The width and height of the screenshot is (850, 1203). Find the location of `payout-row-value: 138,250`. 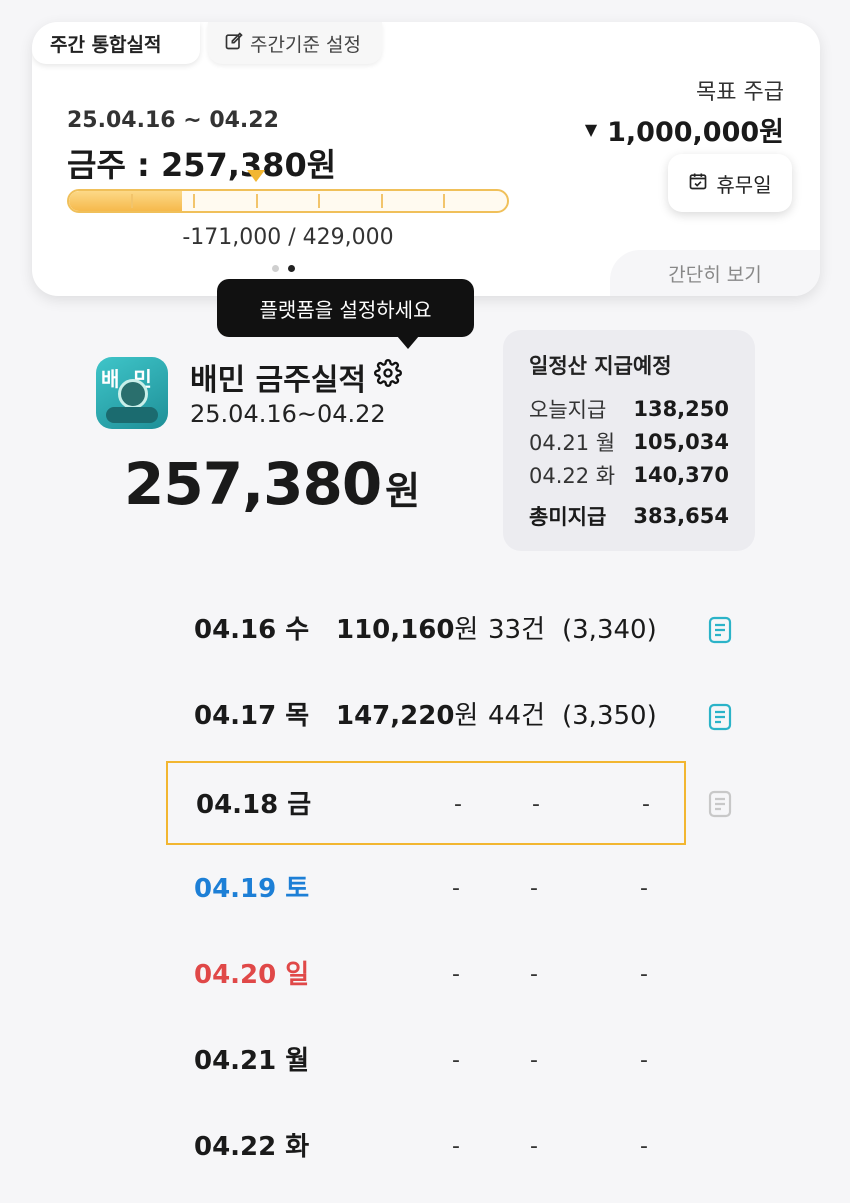

payout-row-value: 138,250 is located at coordinates (681, 408).